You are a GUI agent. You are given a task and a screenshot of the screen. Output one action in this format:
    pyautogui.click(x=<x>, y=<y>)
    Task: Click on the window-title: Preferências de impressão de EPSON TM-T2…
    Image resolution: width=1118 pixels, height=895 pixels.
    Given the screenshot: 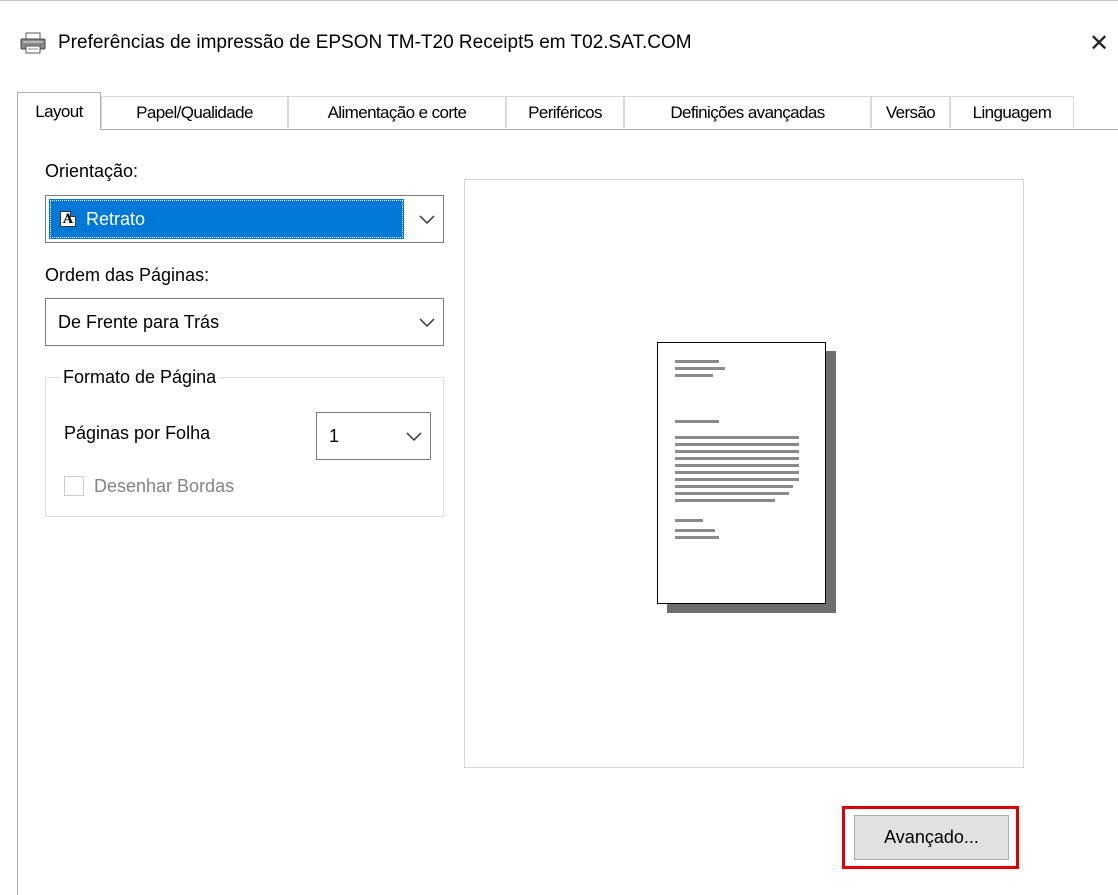 What is the action you would take?
    pyautogui.click(x=375, y=42)
    